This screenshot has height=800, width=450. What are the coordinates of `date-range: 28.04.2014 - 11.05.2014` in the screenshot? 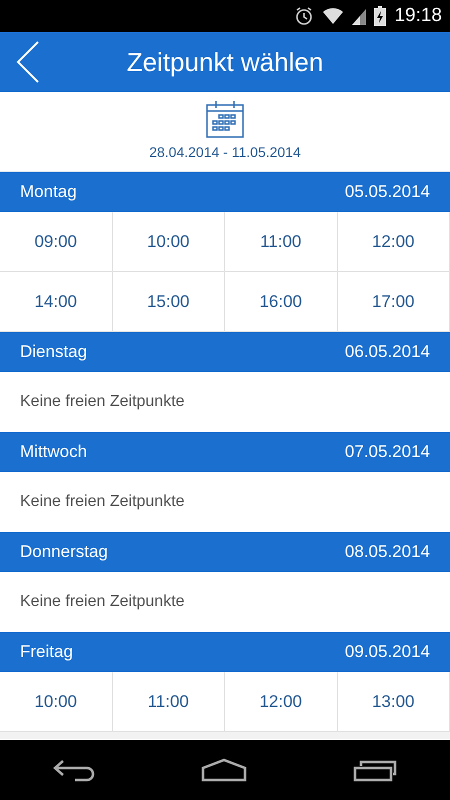 It's located at (225, 152).